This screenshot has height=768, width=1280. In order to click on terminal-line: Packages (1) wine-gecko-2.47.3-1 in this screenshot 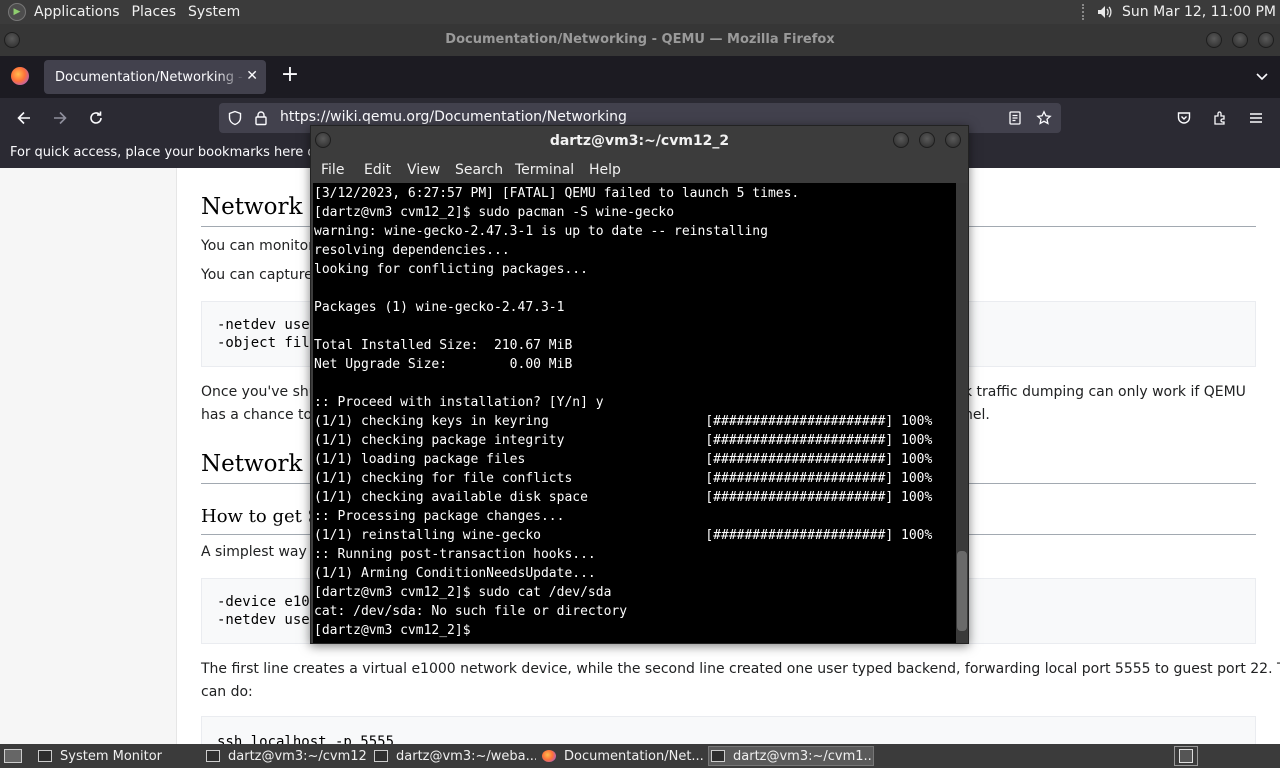, I will do `click(439, 307)`.